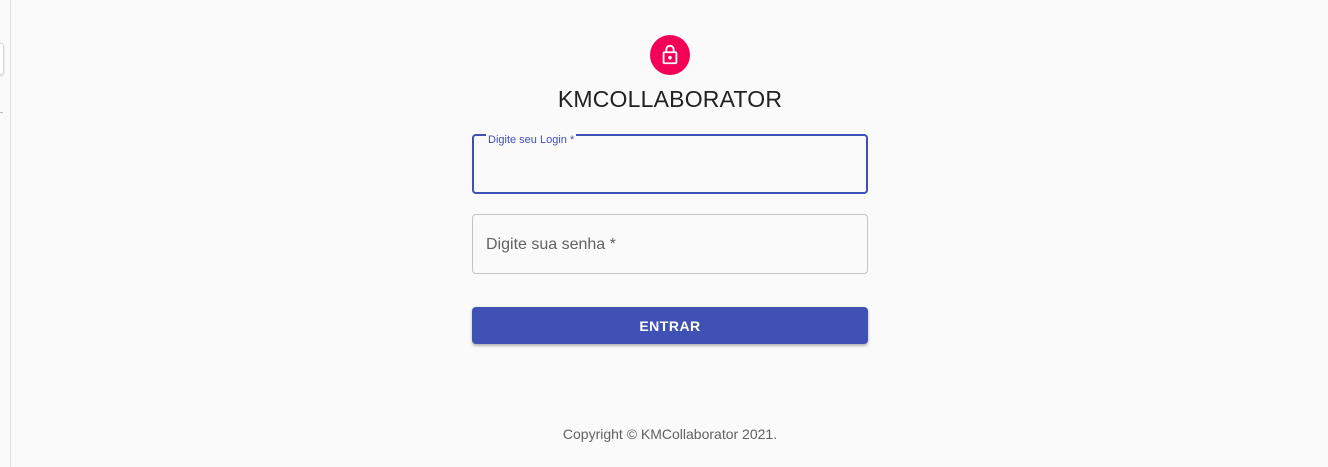  What do you see at coordinates (670, 434) in the screenshot?
I see `copyright-text: Copyright © KMCollaborator 2021.` at bounding box center [670, 434].